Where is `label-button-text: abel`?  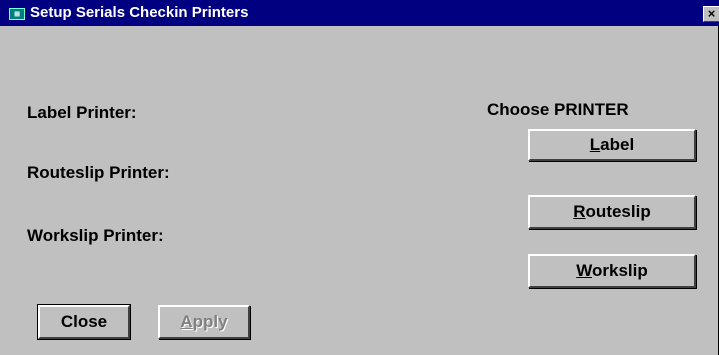 label-button-text: abel is located at coordinates (617, 144).